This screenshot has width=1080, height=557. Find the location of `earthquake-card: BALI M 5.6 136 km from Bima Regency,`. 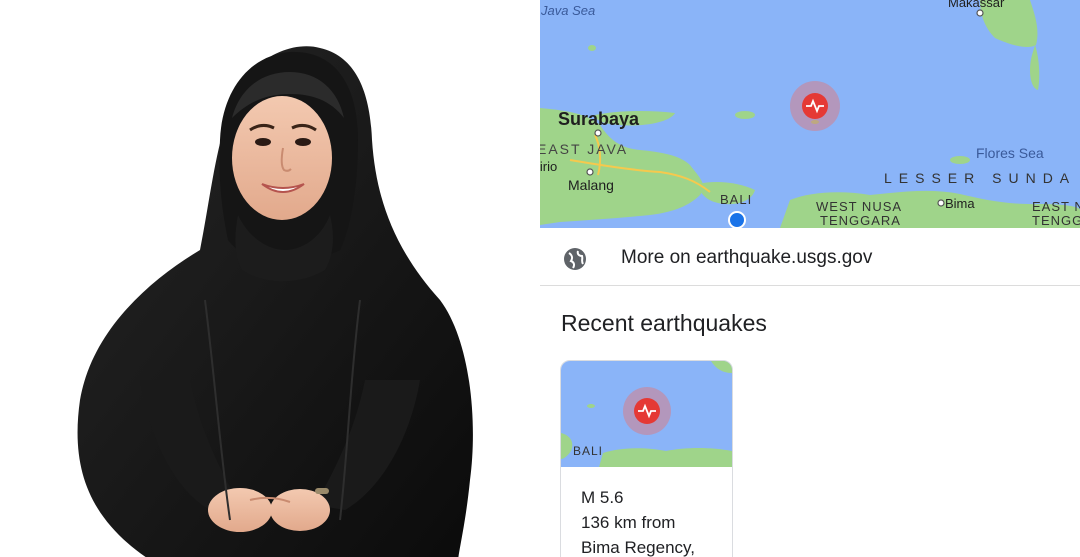

earthquake-card: BALI M 5.6 136 km from Bima Regency, is located at coordinates (646, 458).